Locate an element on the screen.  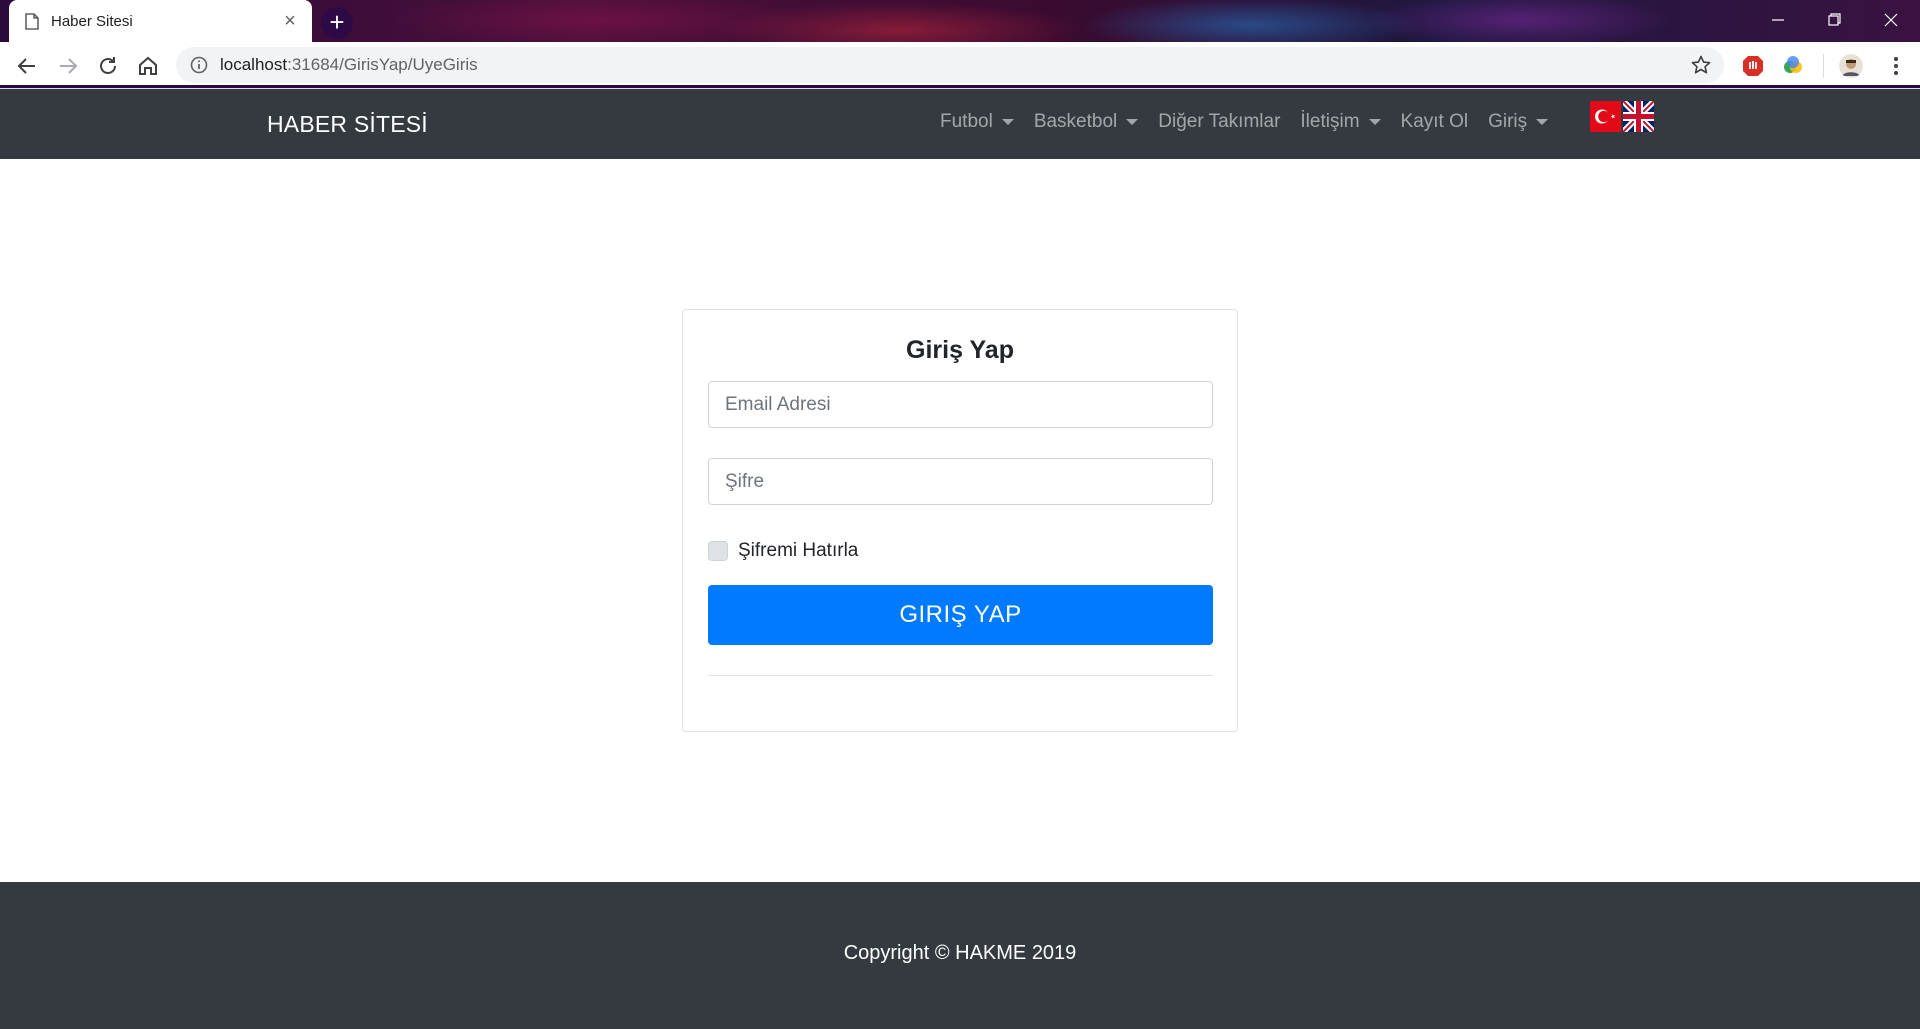
page-icon is located at coordinates (32, 21).